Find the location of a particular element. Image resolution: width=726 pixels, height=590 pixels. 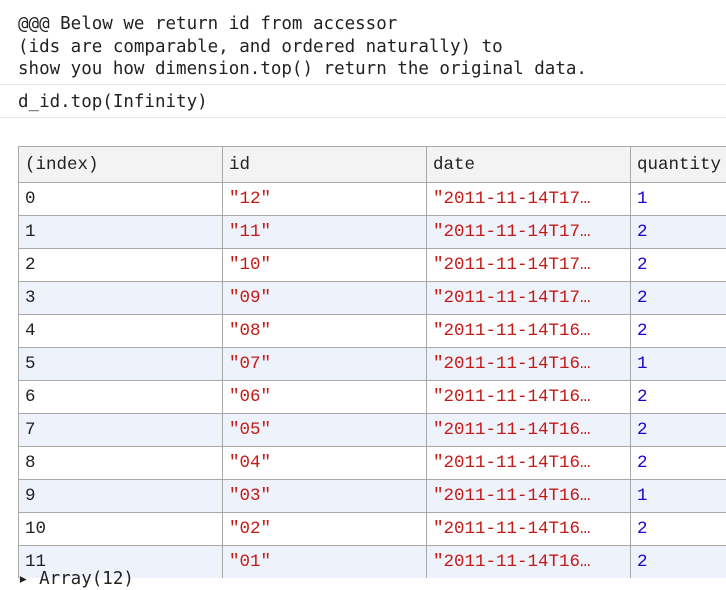

table-row: 9"03""2011-11-14T16…1 is located at coordinates (372, 496).